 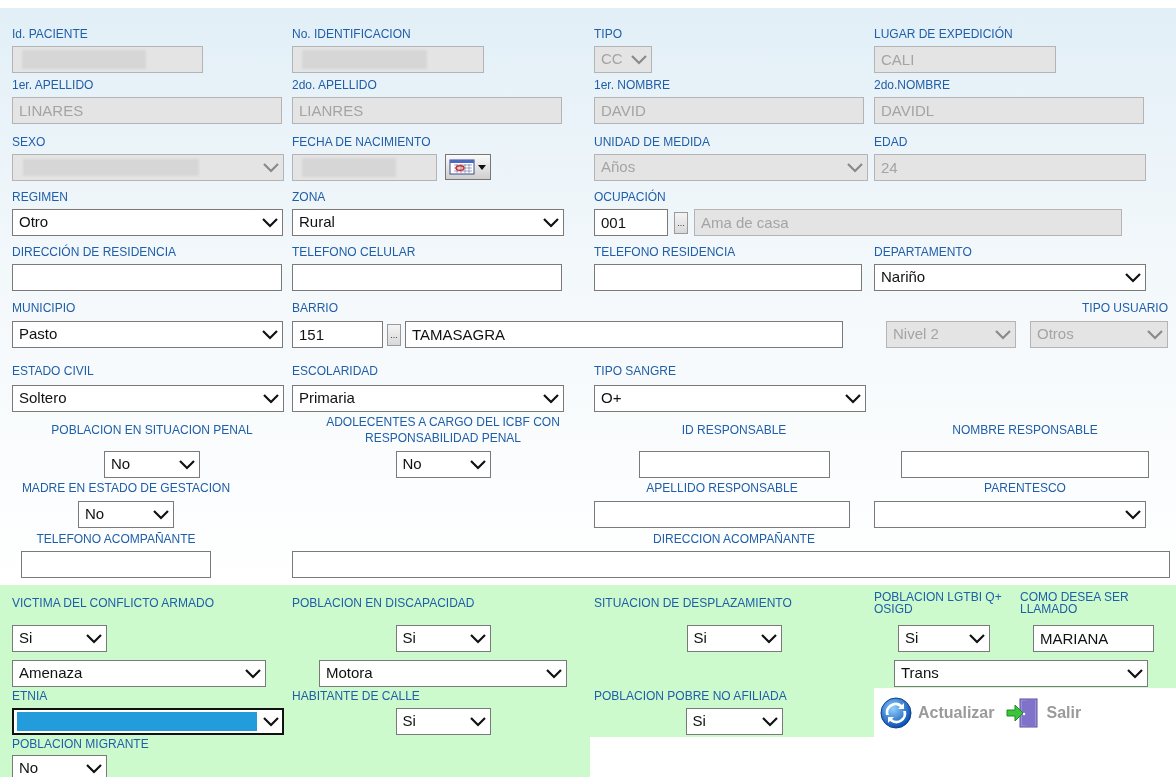 I want to click on dropdown: O+, so click(x=730, y=398).